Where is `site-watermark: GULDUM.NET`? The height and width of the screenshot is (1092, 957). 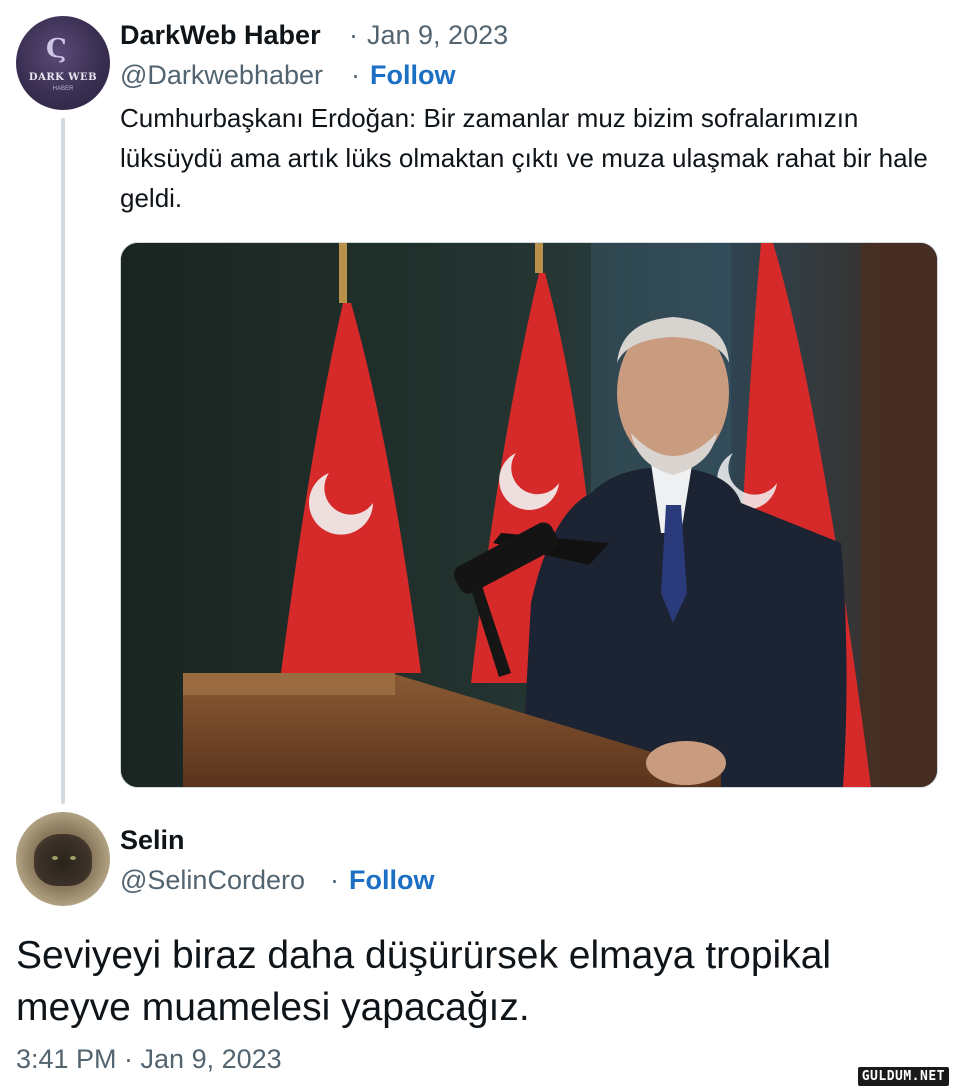 site-watermark: GULDUM.NET is located at coordinates (903, 1076).